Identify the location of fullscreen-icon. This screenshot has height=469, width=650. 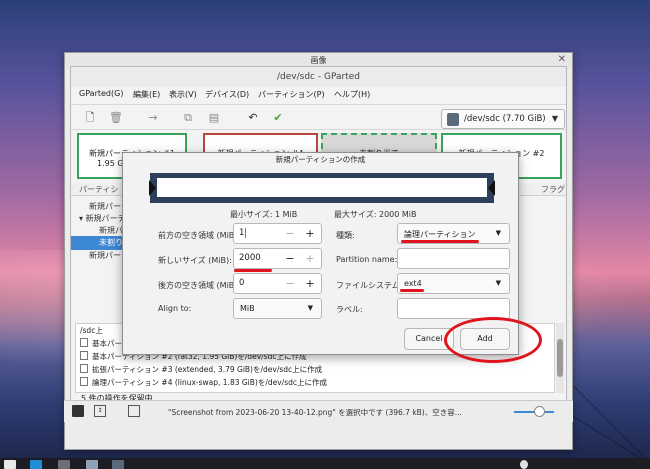
(134, 411).